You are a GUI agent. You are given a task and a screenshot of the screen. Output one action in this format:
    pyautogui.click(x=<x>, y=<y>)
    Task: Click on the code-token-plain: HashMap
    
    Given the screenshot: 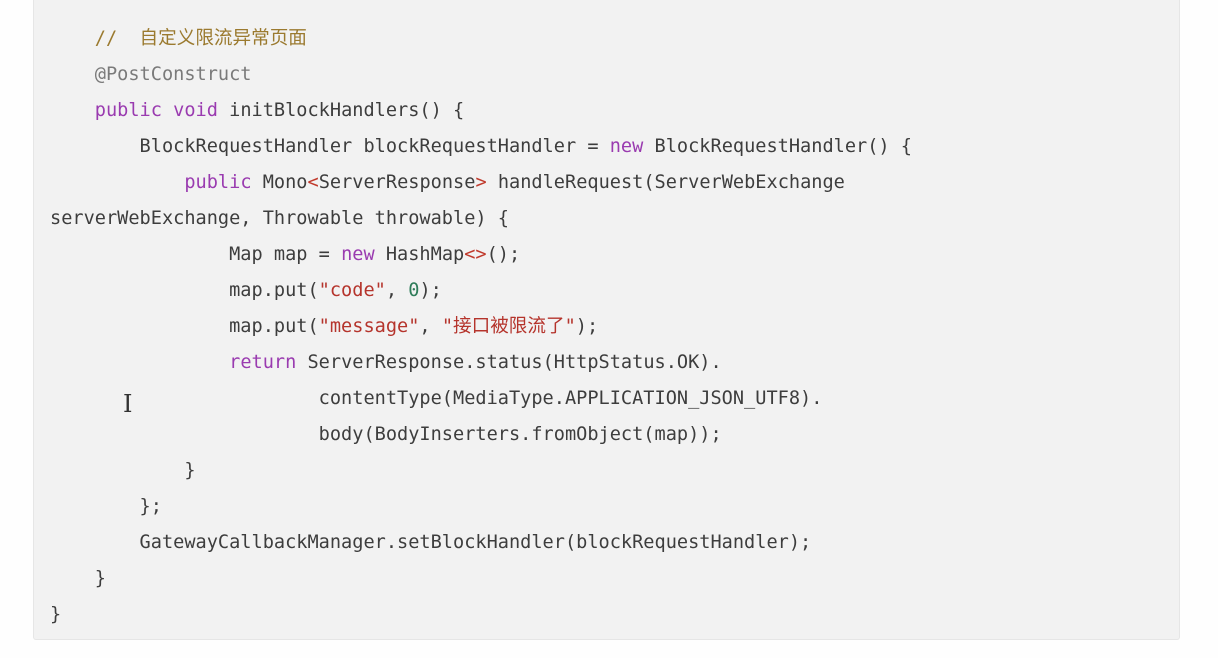 What is the action you would take?
    pyautogui.click(x=419, y=254)
    